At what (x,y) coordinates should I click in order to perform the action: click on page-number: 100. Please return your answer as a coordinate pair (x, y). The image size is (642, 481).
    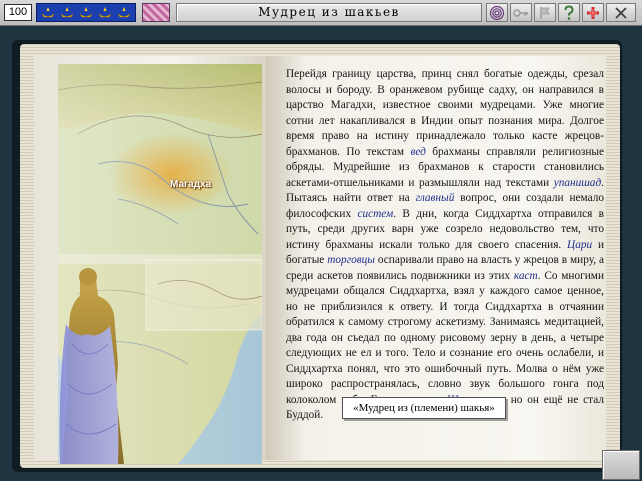
    Looking at the image, I should click on (18, 12).